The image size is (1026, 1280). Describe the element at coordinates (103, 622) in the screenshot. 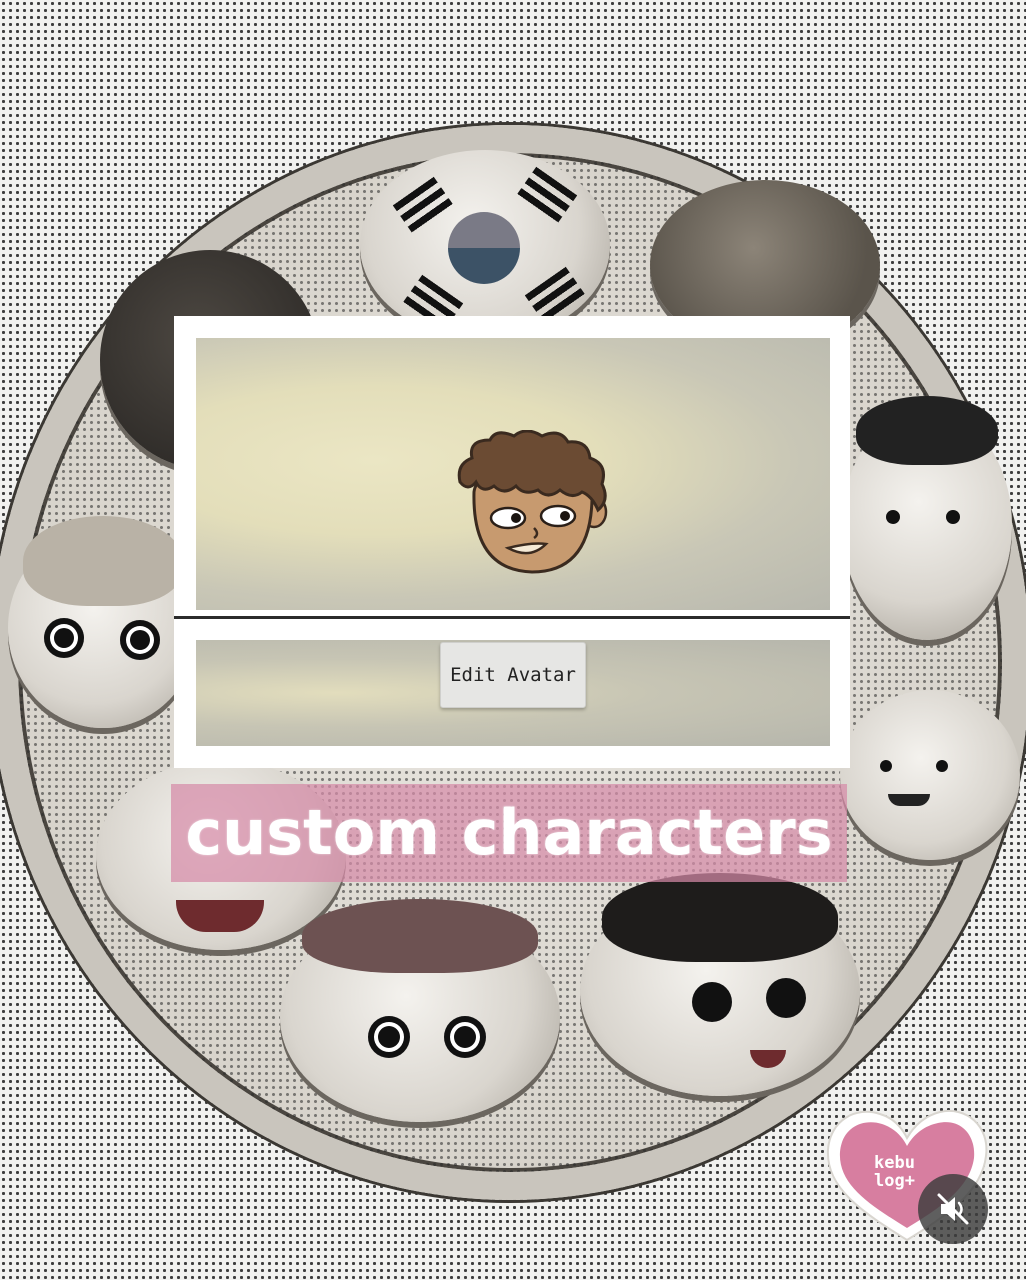

I see `mochi-left` at that location.